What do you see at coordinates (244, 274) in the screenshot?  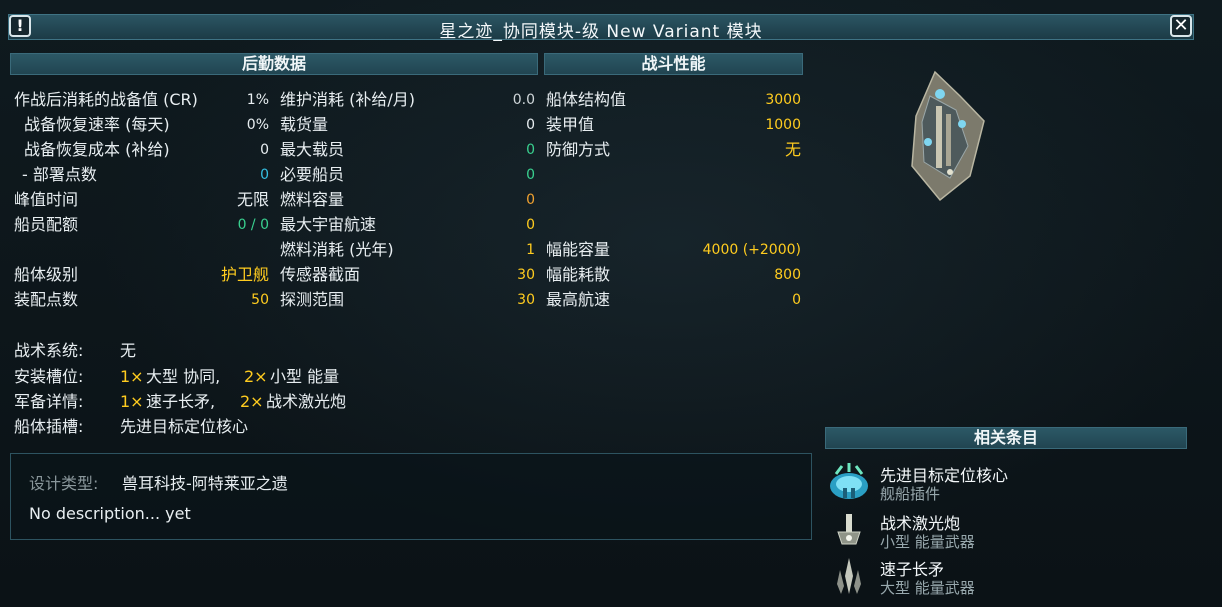 I see `stat-value: 护卫舰` at bounding box center [244, 274].